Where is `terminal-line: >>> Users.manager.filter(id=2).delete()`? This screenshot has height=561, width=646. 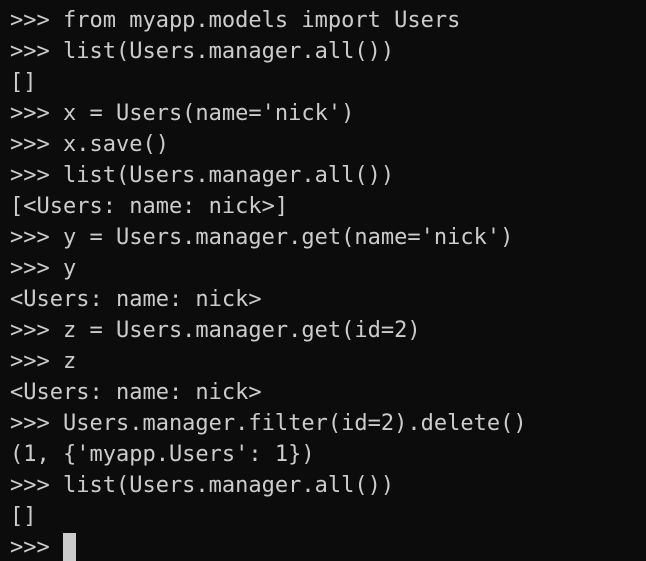 terminal-line: >>> Users.manager.filter(id=2).delete() is located at coordinates (268, 423).